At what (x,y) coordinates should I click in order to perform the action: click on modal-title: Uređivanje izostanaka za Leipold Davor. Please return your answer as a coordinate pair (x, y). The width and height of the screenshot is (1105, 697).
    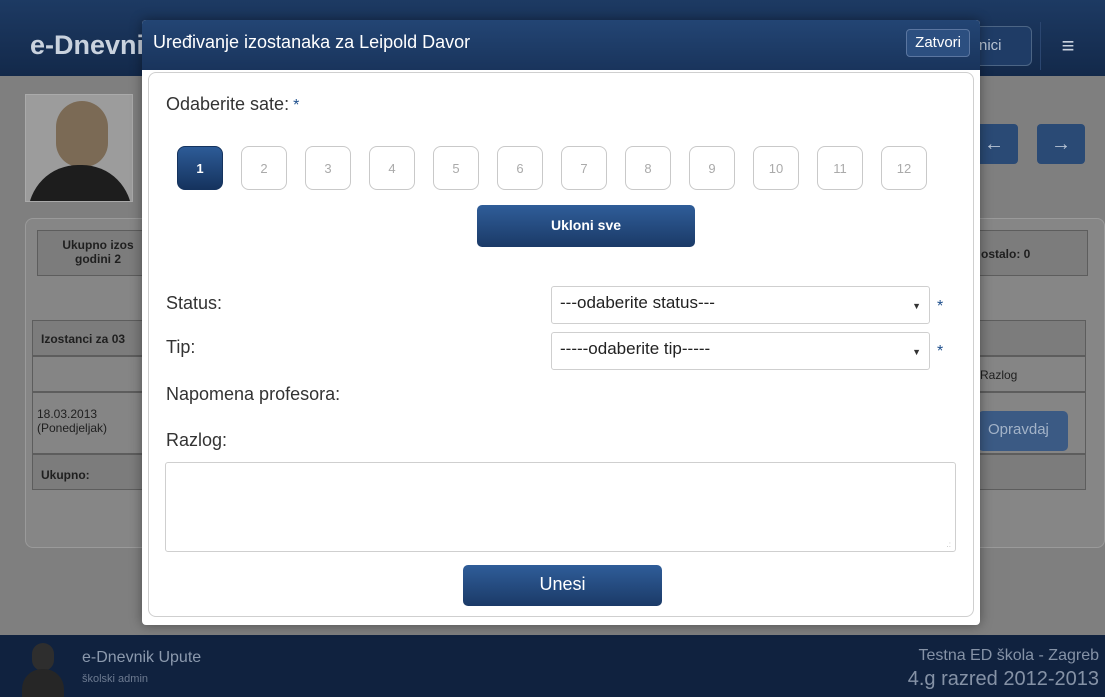
    Looking at the image, I should click on (312, 42).